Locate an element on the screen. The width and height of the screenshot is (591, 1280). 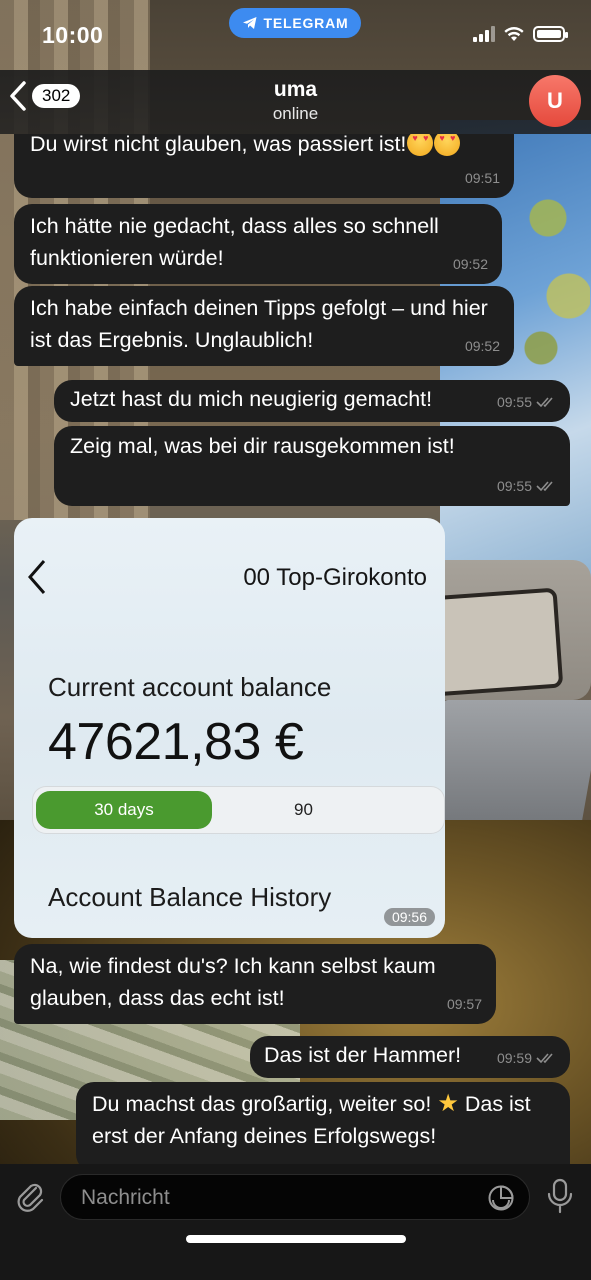
period-segmented-control: 30 days 90 is located at coordinates (238, 810).